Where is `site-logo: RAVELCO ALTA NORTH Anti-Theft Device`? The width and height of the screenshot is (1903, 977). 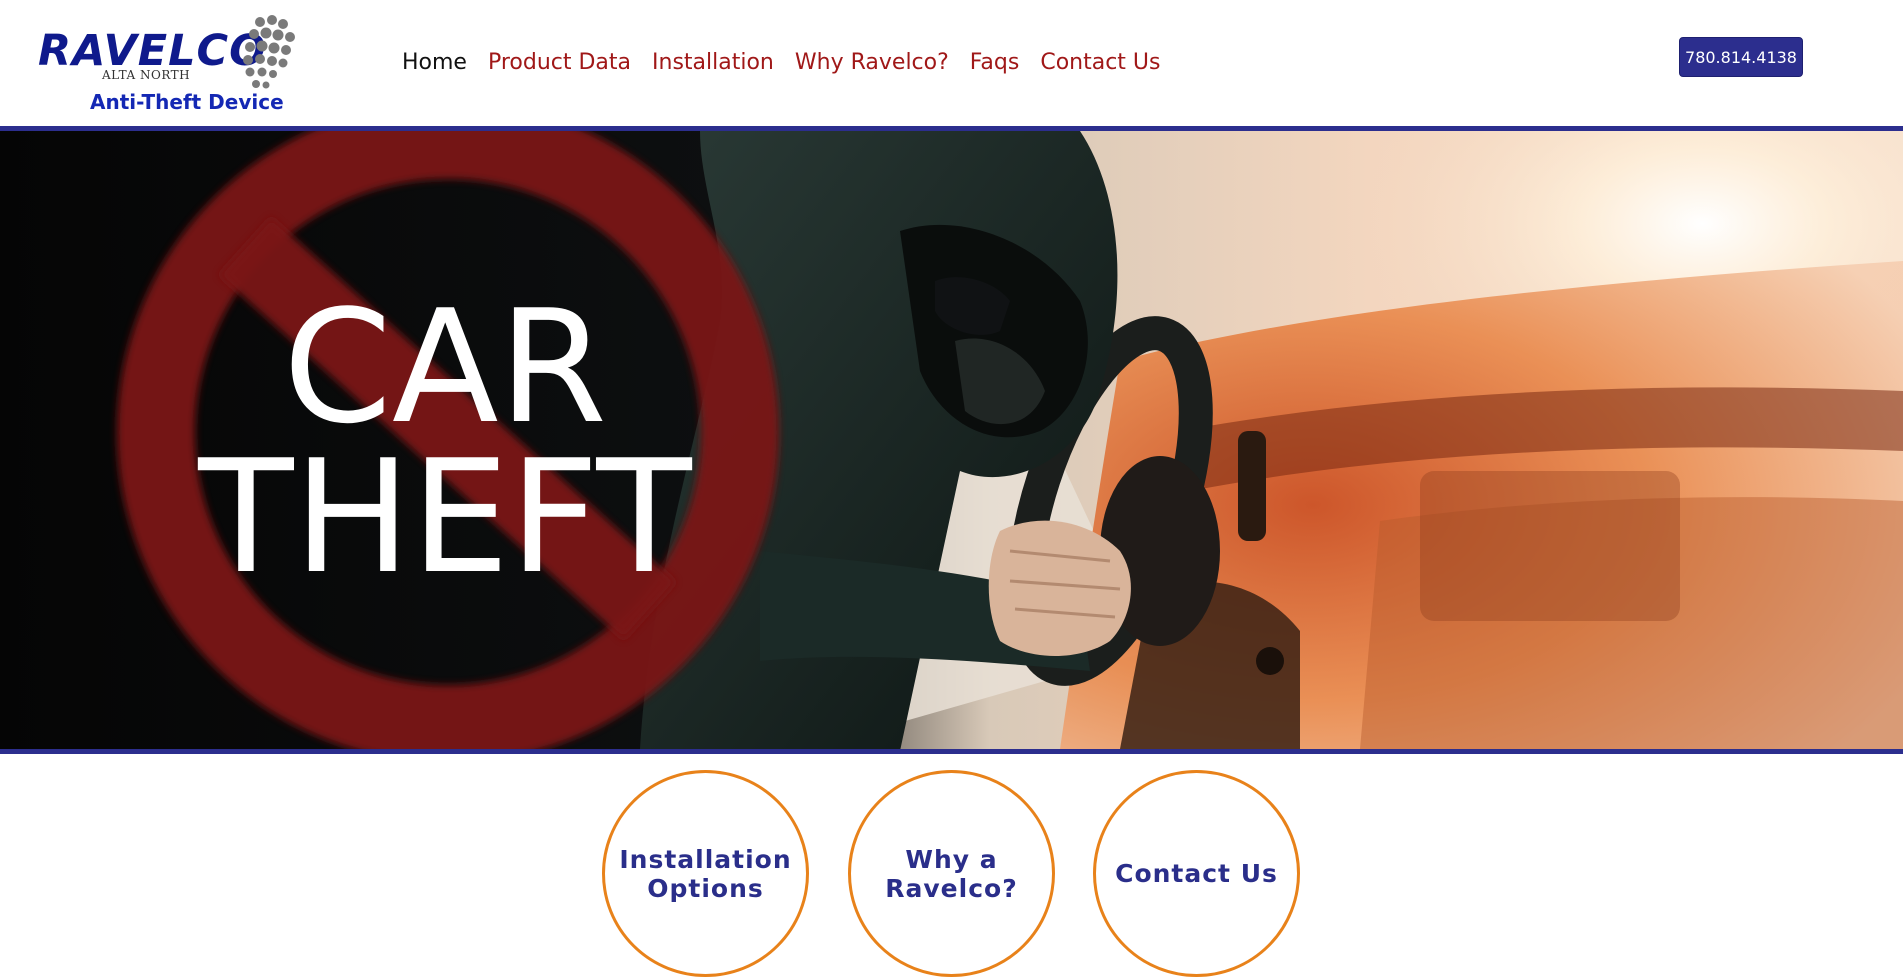 site-logo: RAVELCO ALTA NORTH Anti-Theft Device is located at coordinates (173, 65).